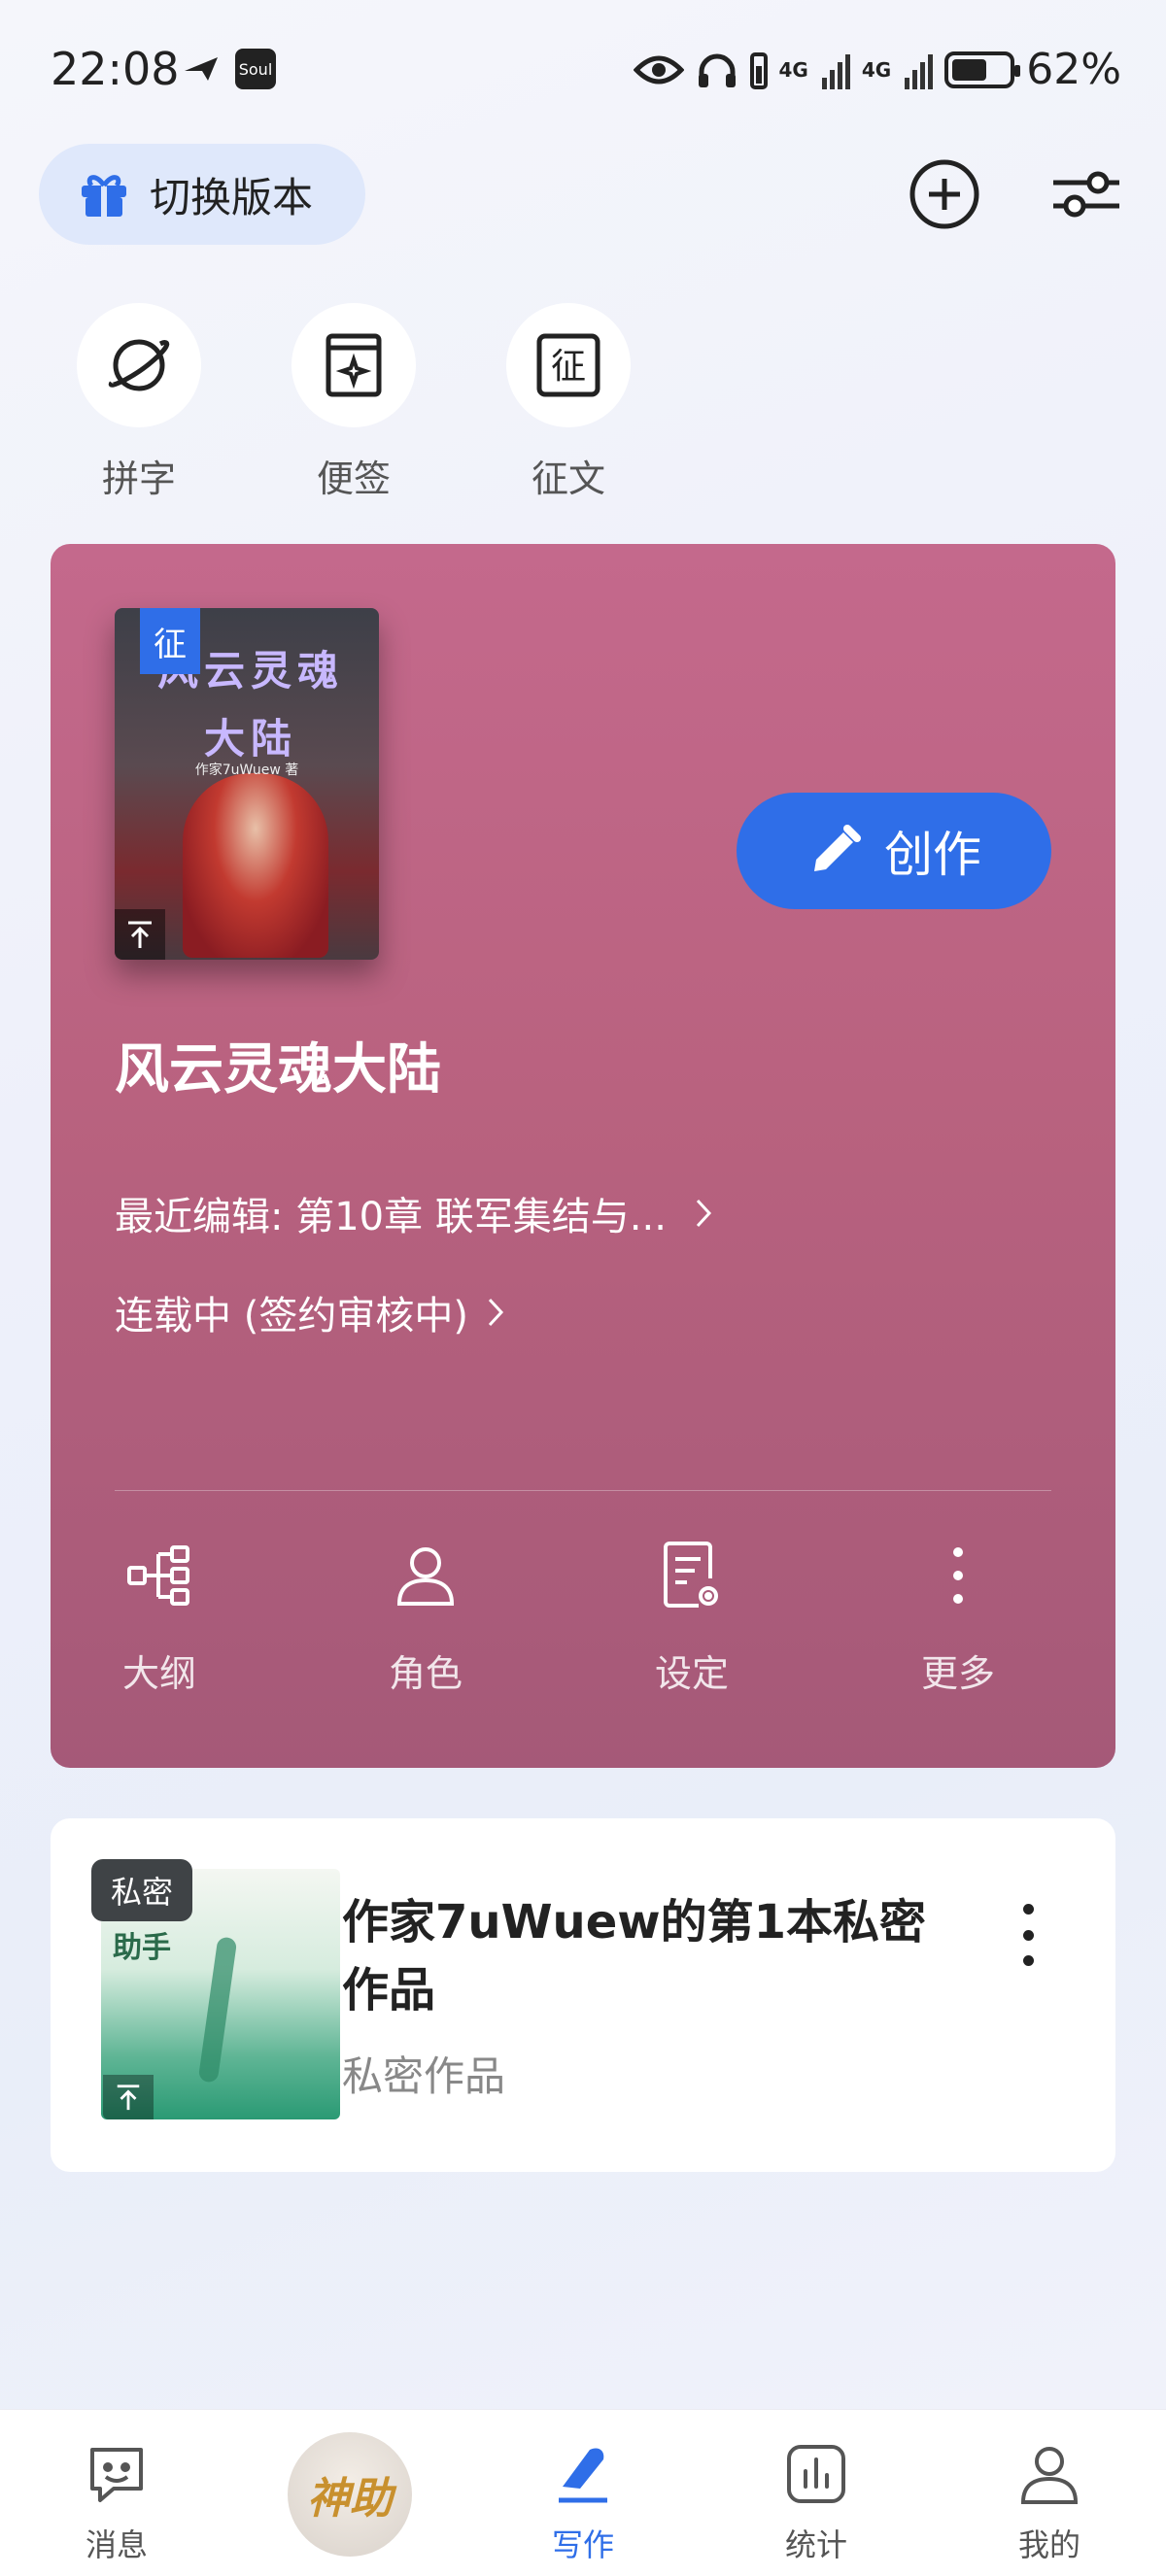 The height and width of the screenshot is (2576, 1166). I want to click on add-button, so click(944, 194).